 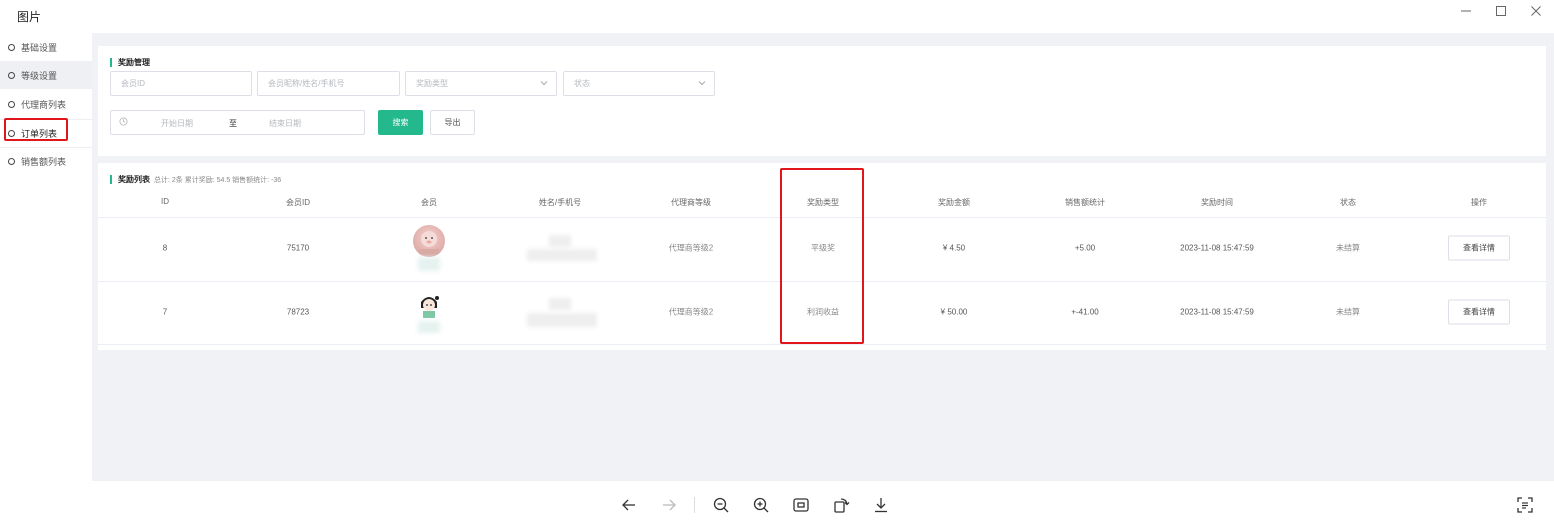 What do you see at coordinates (298, 248) in the screenshot?
I see `cell-member-id: 75170` at bounding box center [298, 248].